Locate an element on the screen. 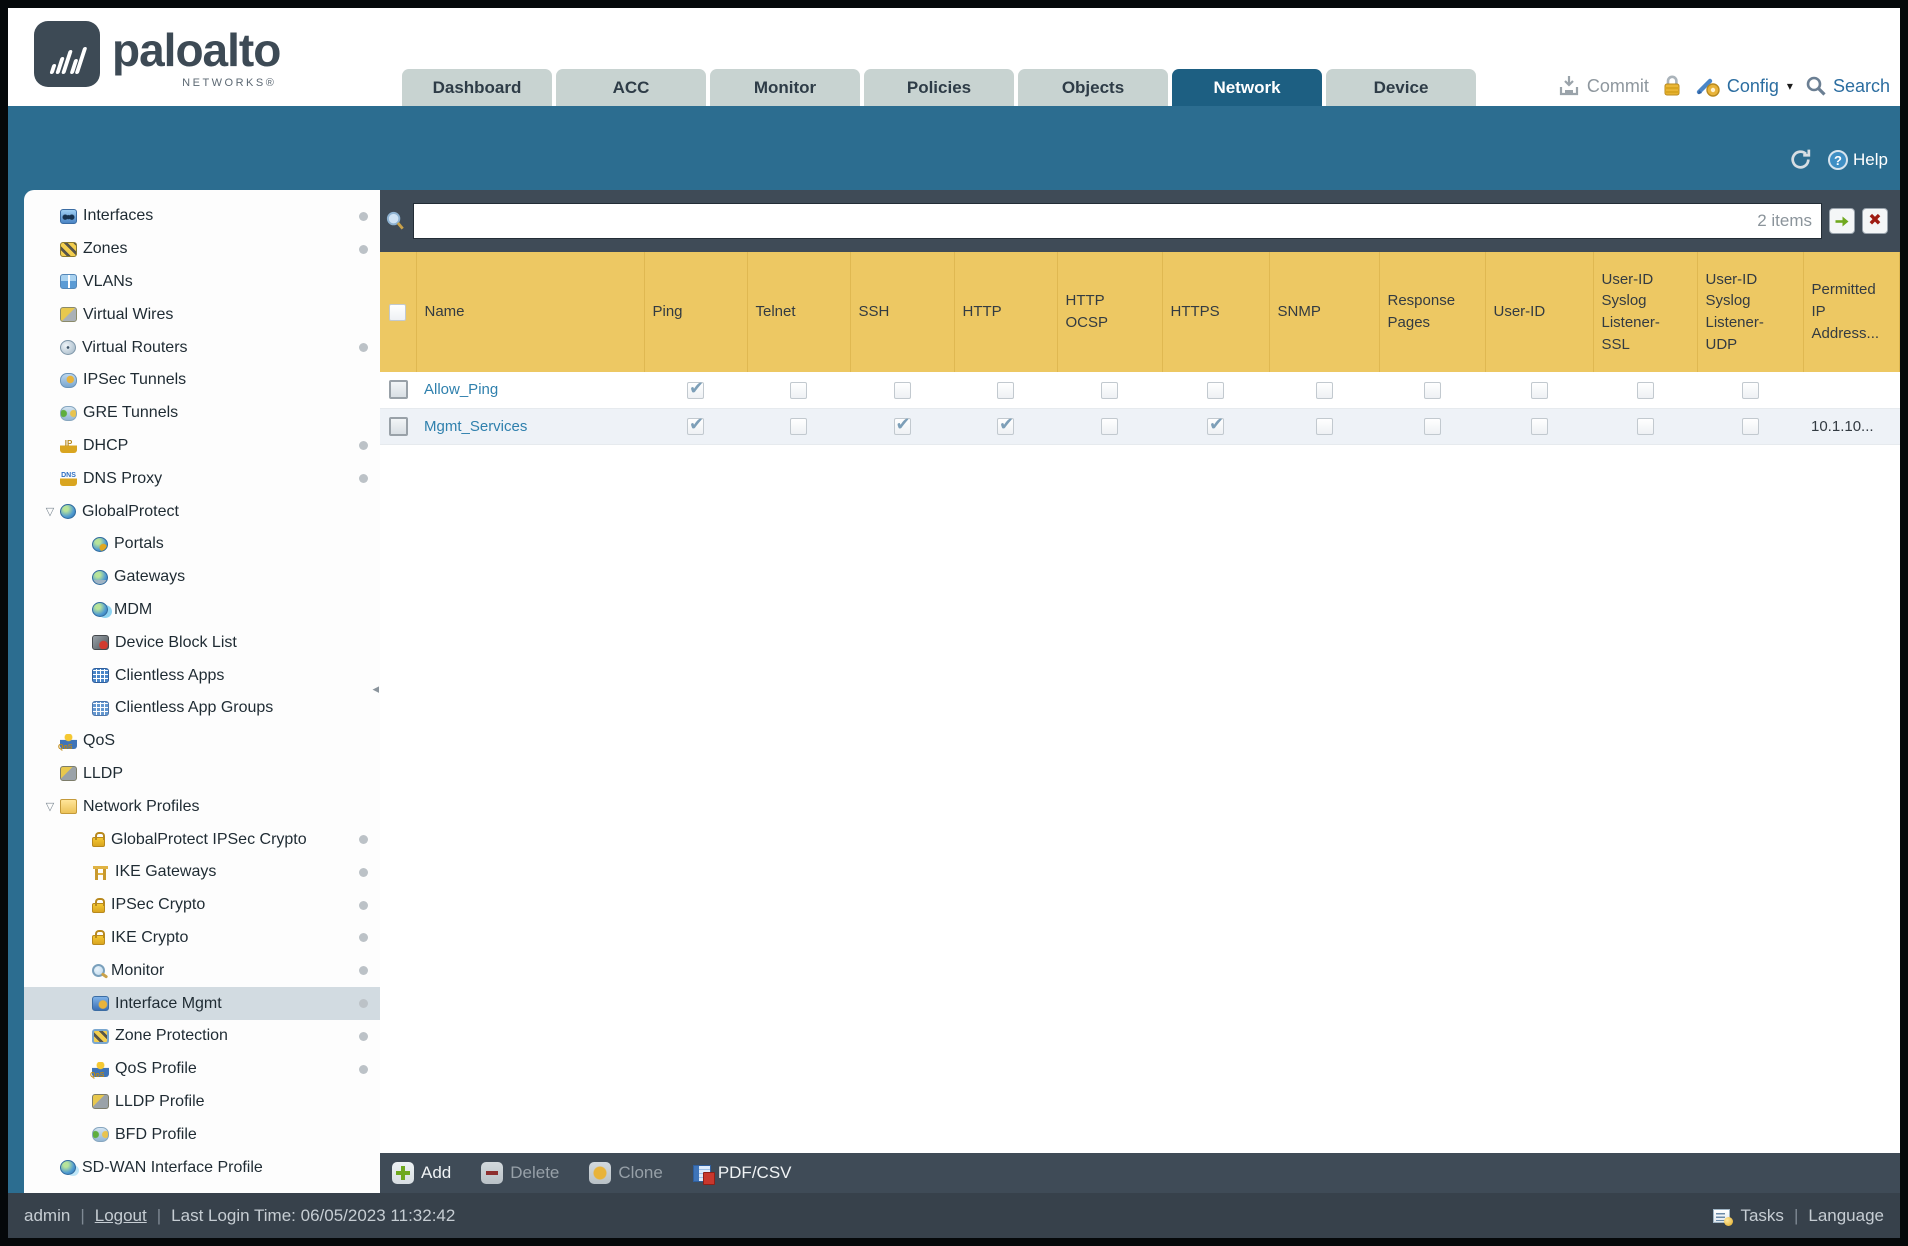 The height and width of the screenshot is (1246, 1908). clone-button: Clone is located at coordinates (626, 1173).